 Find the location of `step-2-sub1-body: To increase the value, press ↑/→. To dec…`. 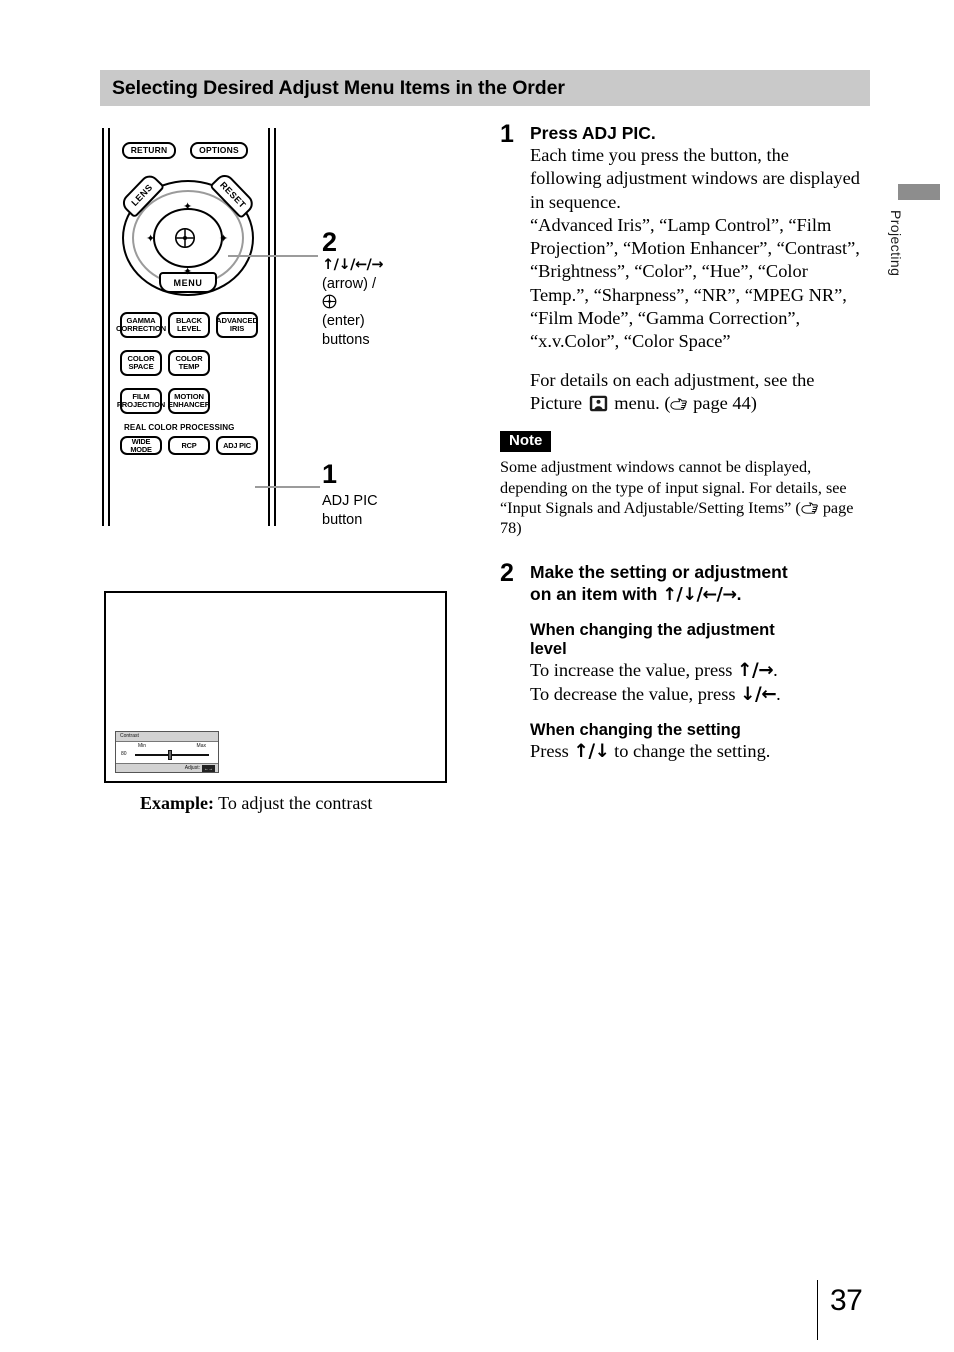

step-2-sub1-body: To increase the value, press ↑/→. To dec… is located at coordinates (696, 682).